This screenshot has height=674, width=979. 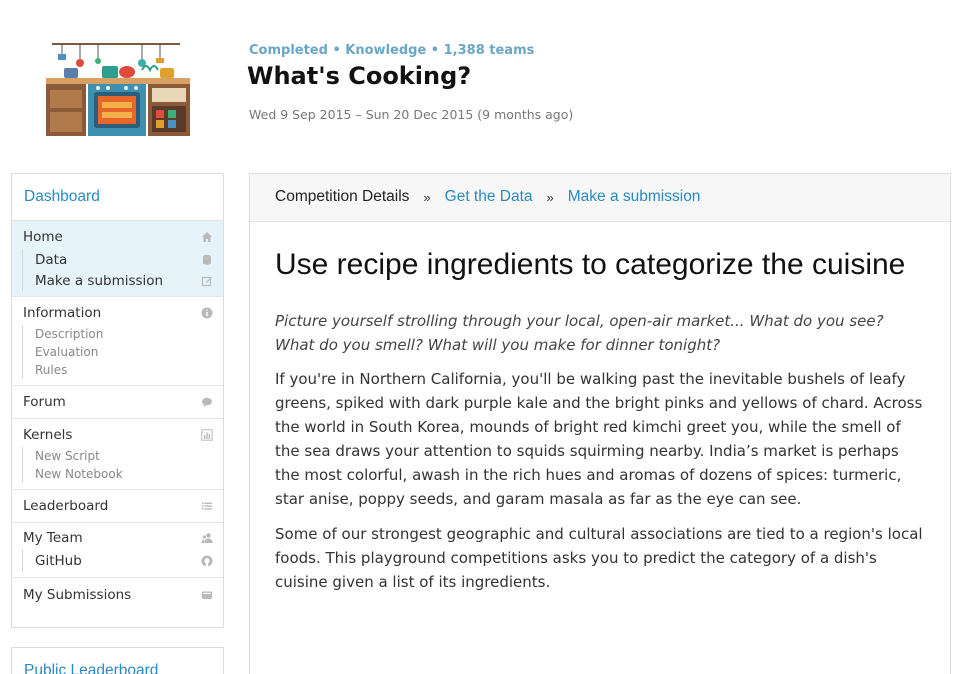 I want to click on sidebar-item-new-notebook: New Notebook, so click(x=129, y=474).